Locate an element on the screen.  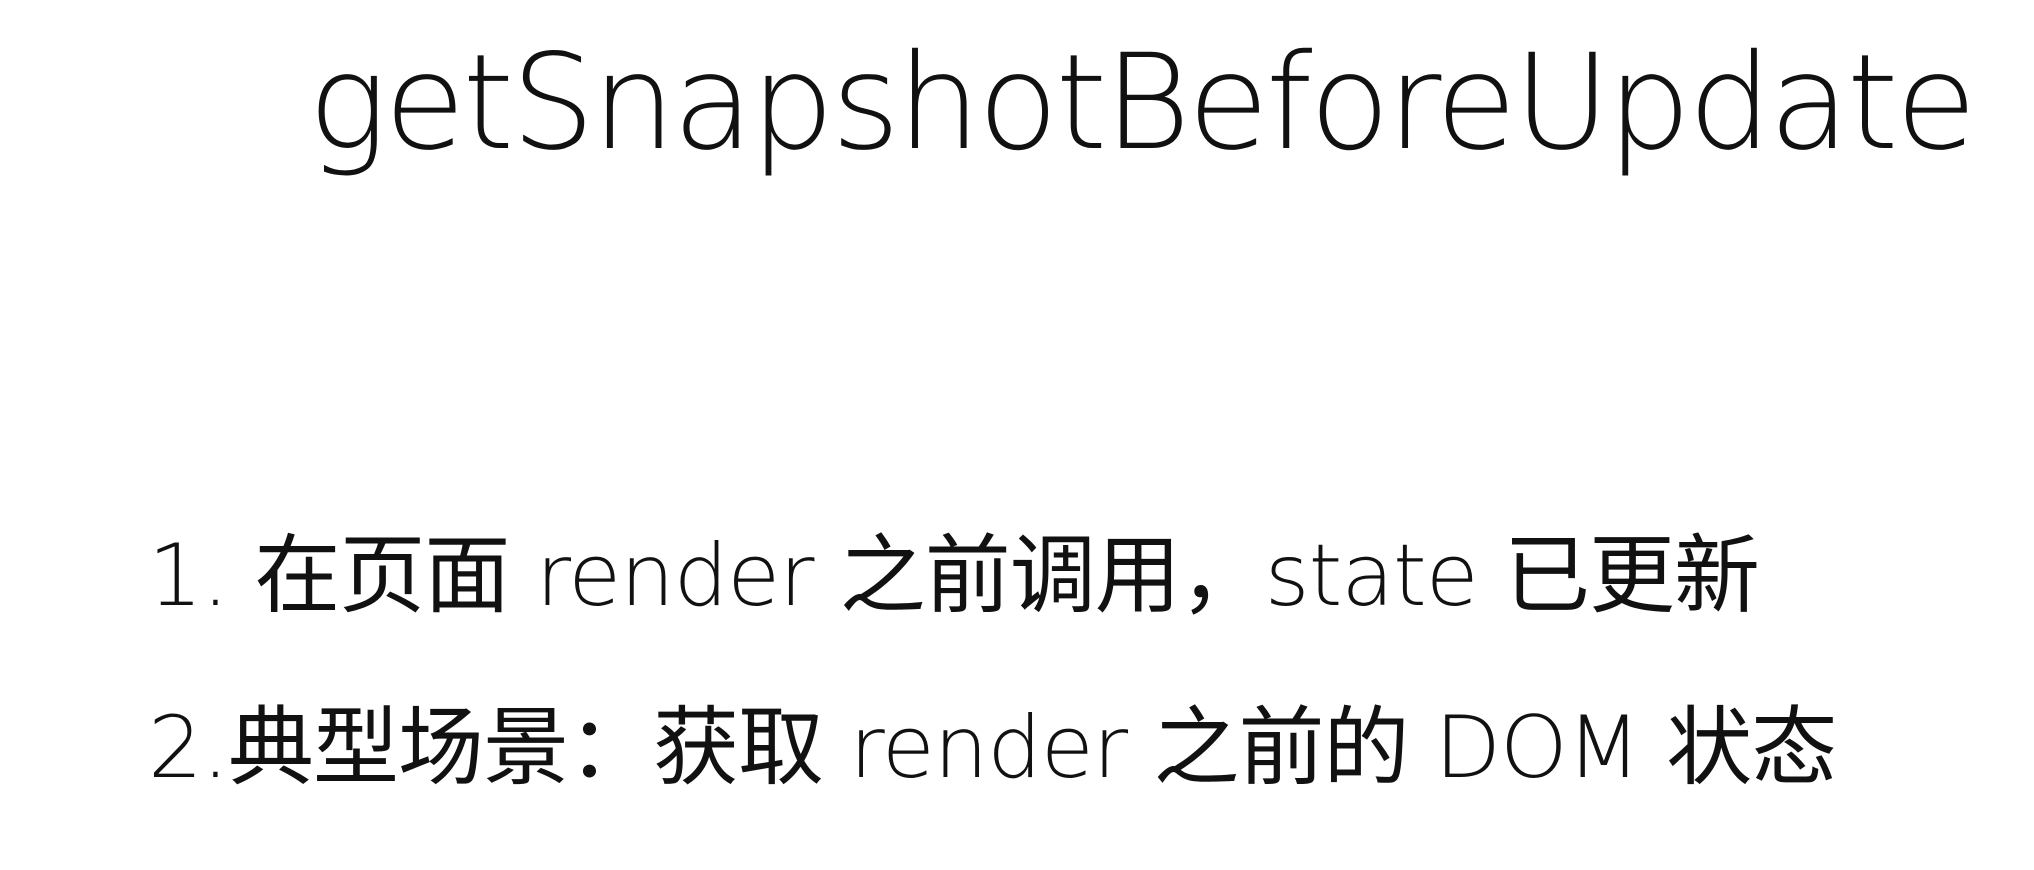
bullet-point-2: 2.典型场景：获取 render 之前的 DOM 状态 is located at coordinates (992, 748).